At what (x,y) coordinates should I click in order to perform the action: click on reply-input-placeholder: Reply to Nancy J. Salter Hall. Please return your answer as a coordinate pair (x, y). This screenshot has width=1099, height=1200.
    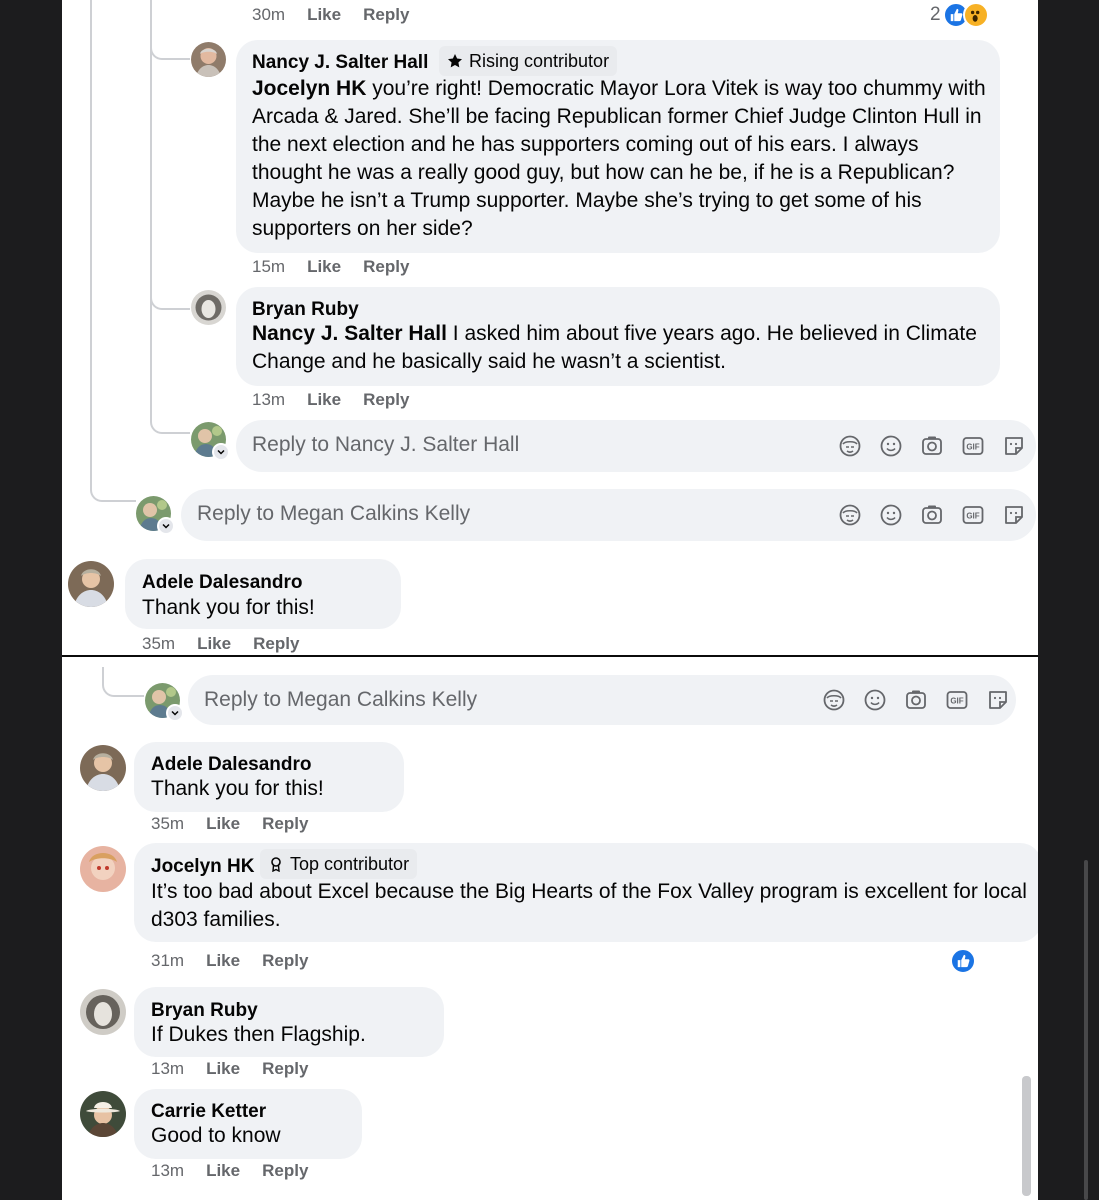
    Looking at the image, I should click on (386, 444).